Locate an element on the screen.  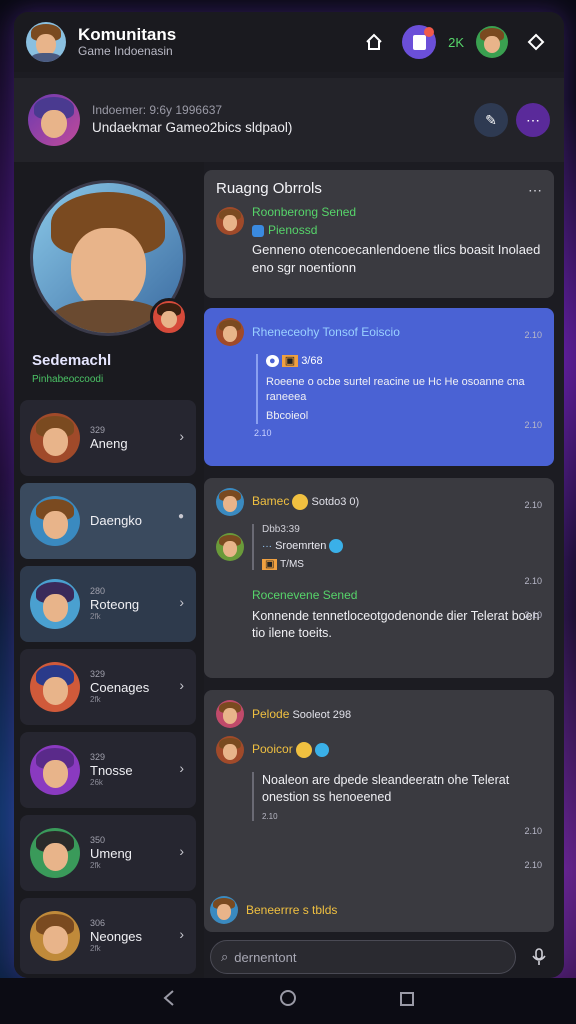
sender-name: Rocenevene Sened is located at coordinates (305, 595).